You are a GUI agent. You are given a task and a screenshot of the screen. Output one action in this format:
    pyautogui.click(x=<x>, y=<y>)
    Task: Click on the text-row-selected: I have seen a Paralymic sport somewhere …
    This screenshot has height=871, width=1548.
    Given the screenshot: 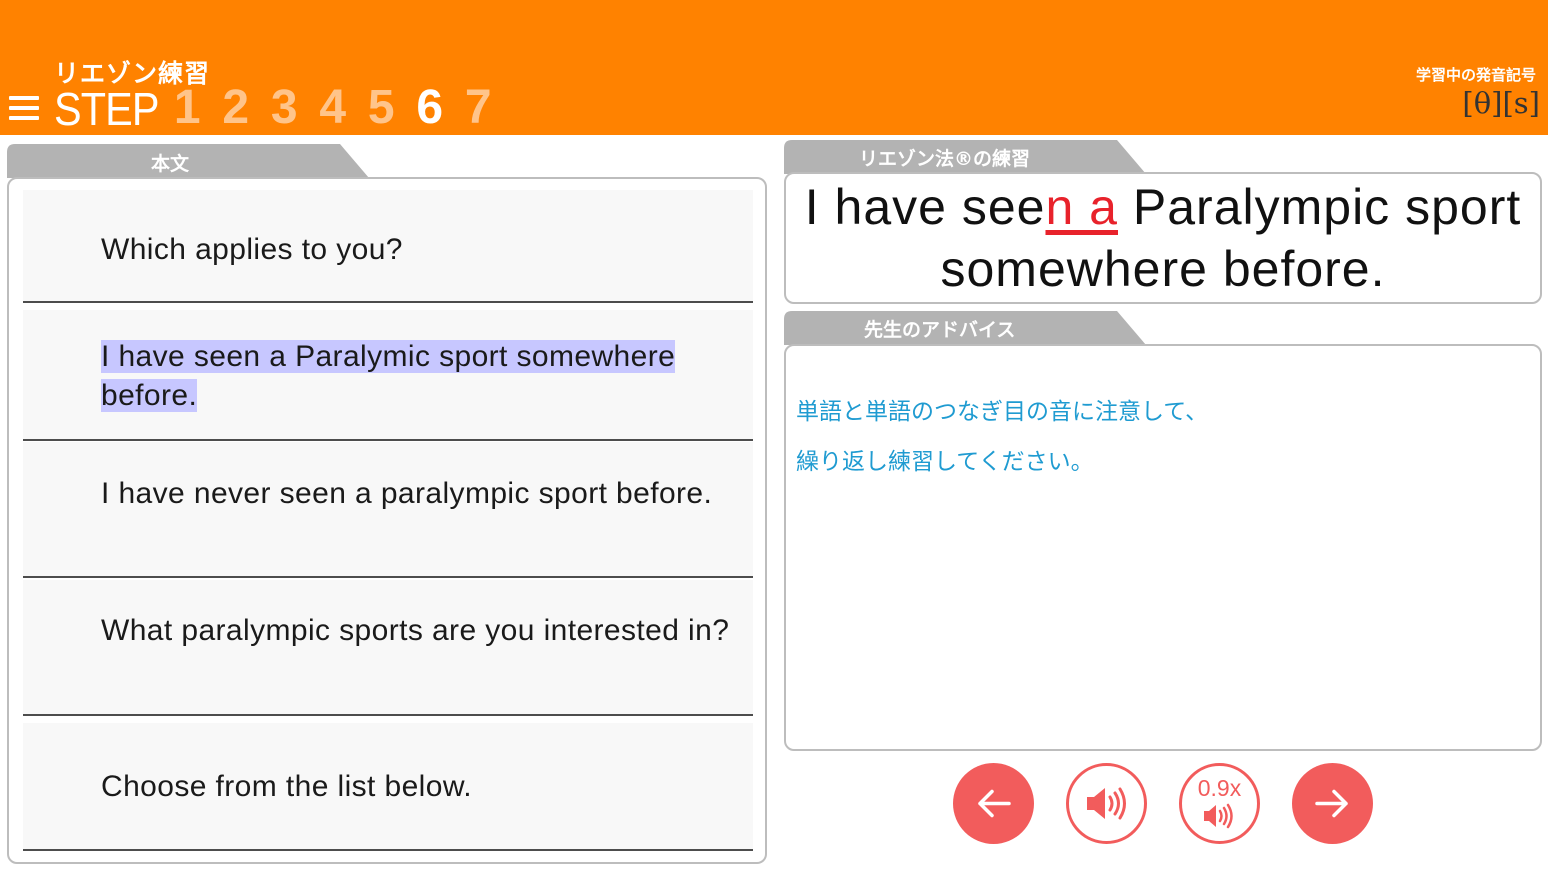 What is the action you would take?
    pyautogui.click(x=388, y=375)
    